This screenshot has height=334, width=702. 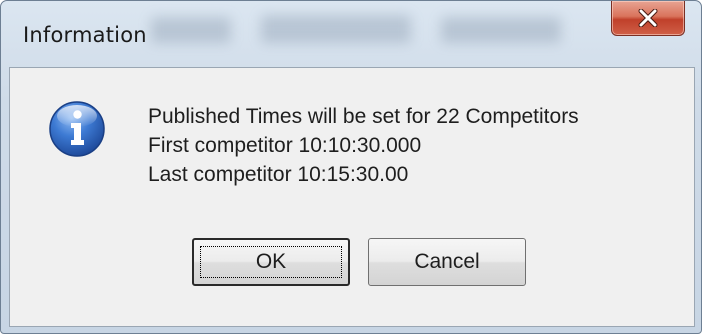 I want to click on ok-button: OK, so click(x=271, y=262).